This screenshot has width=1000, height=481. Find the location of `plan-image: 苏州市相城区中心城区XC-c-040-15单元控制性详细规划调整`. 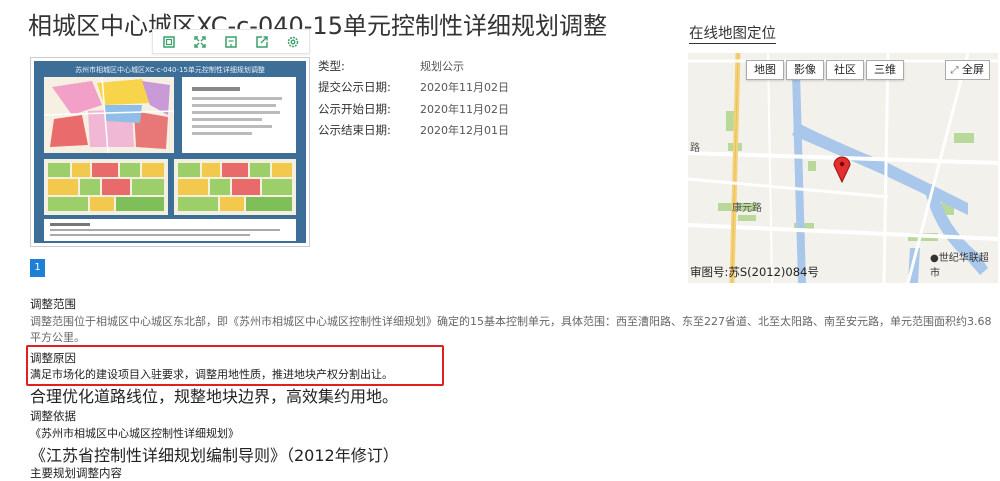

plan-image: 苏州市相城区中心城区XC-c-040-15单元控制性详细规划调整 is located at coordinates (170, 152).